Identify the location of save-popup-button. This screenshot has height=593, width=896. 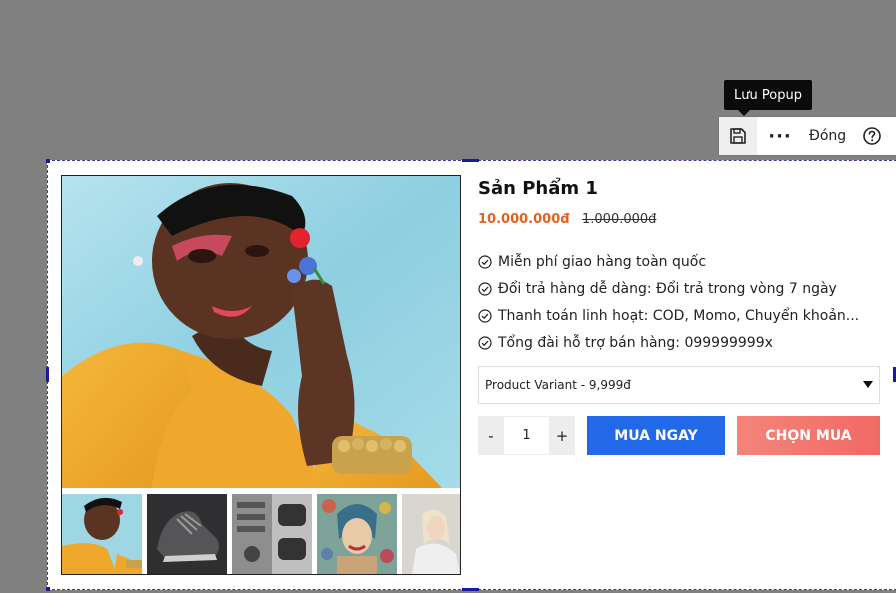
(738, 136).